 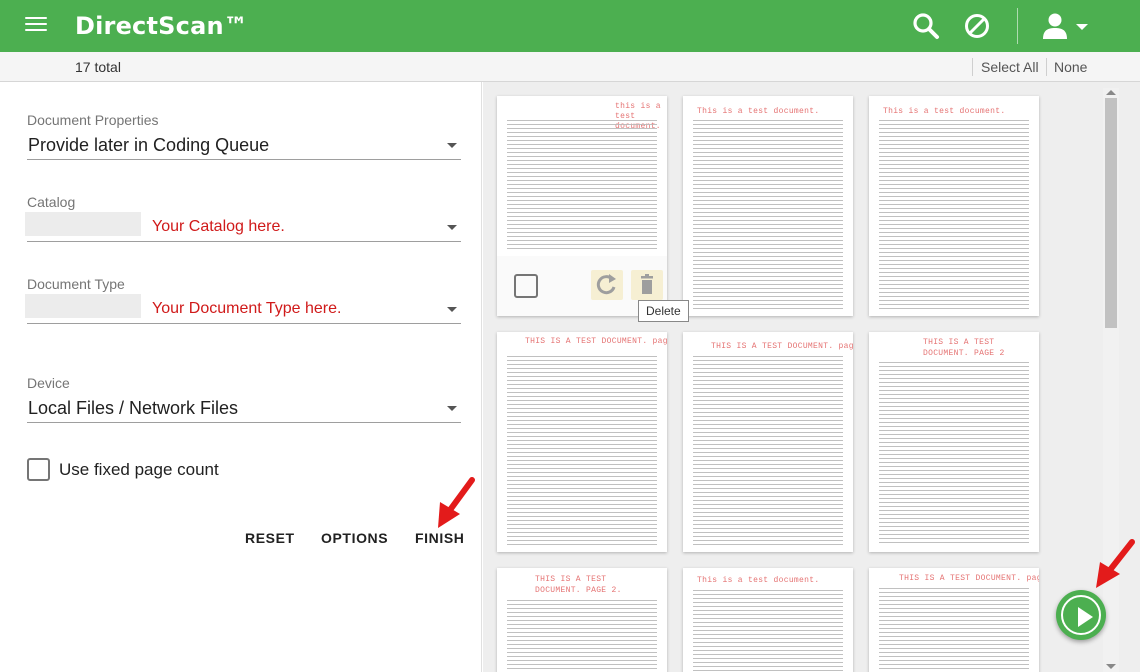 I want to click on device-label: Device, so click(x=48, y=383).